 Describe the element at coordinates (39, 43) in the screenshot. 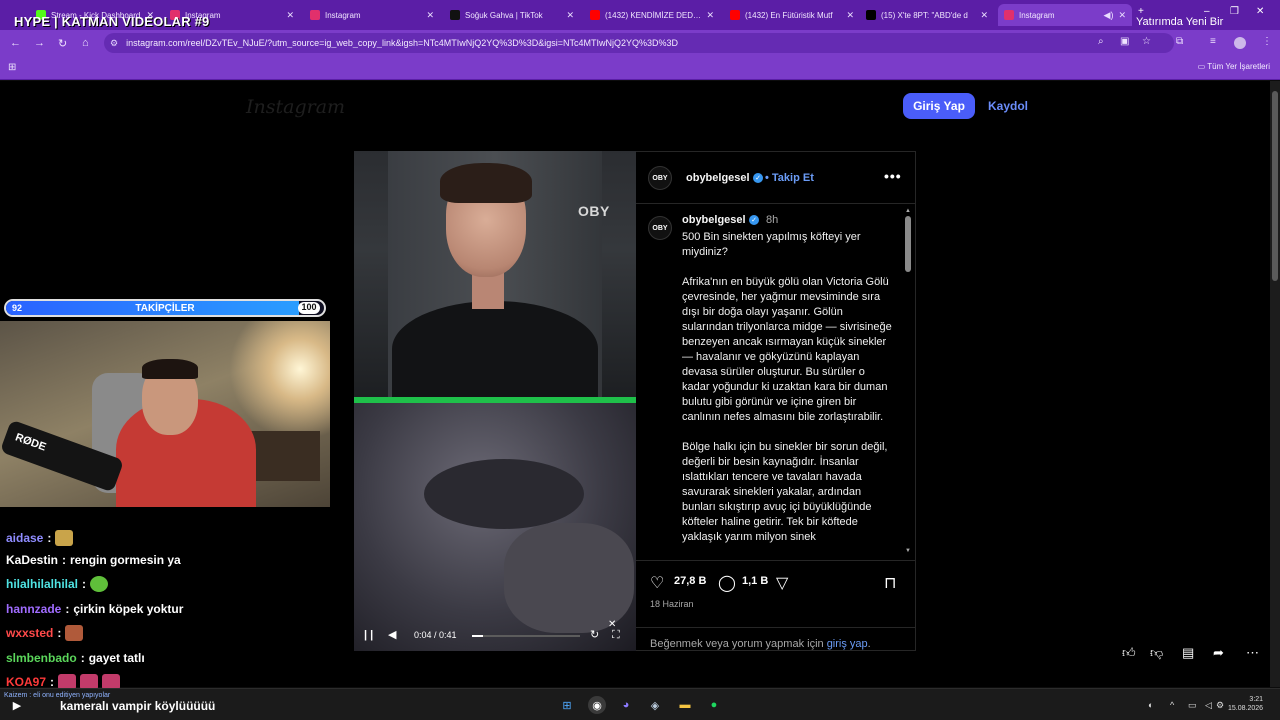

I see `forward-icon: →` at that location.